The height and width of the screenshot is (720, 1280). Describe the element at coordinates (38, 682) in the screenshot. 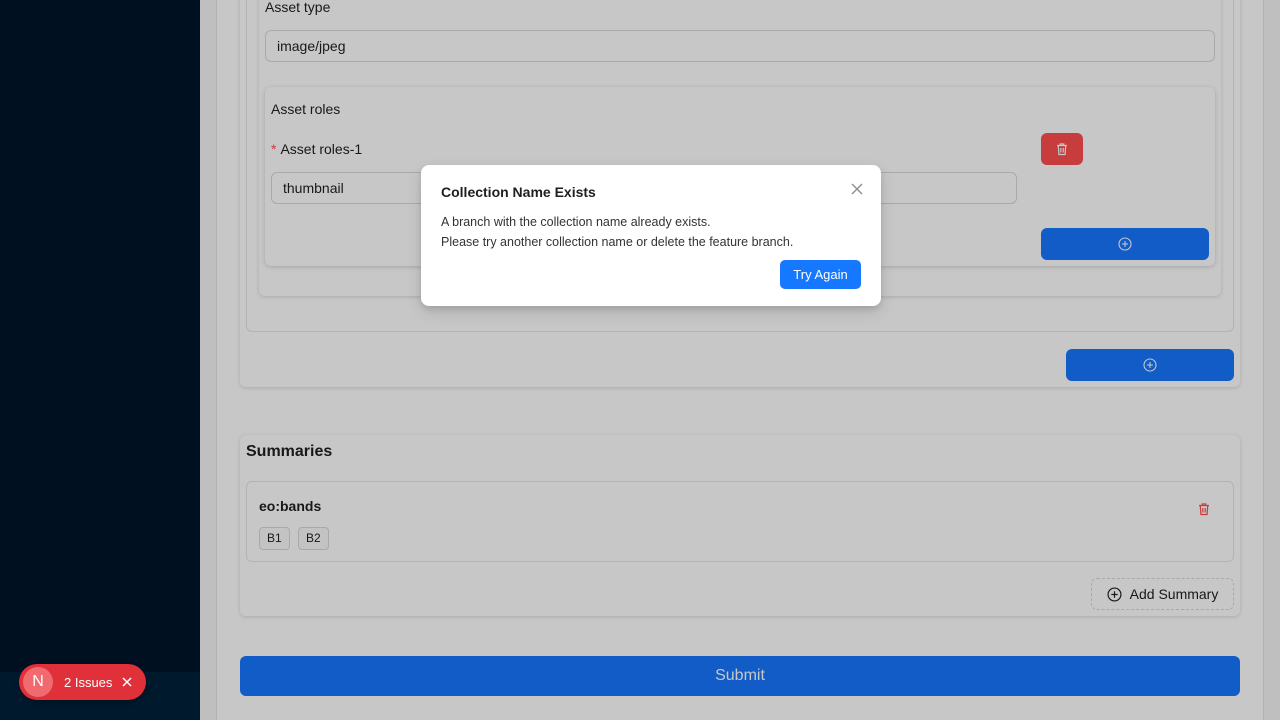

I see `nextjs-logo-icon: N` at that location.